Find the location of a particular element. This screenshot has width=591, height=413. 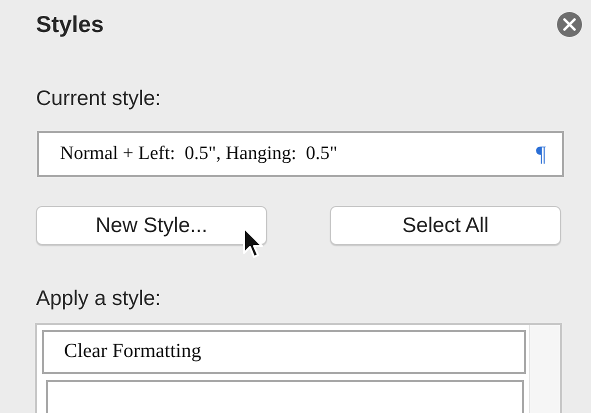

pilcrow-mark: ¶ is located at coordinates (541, 154).